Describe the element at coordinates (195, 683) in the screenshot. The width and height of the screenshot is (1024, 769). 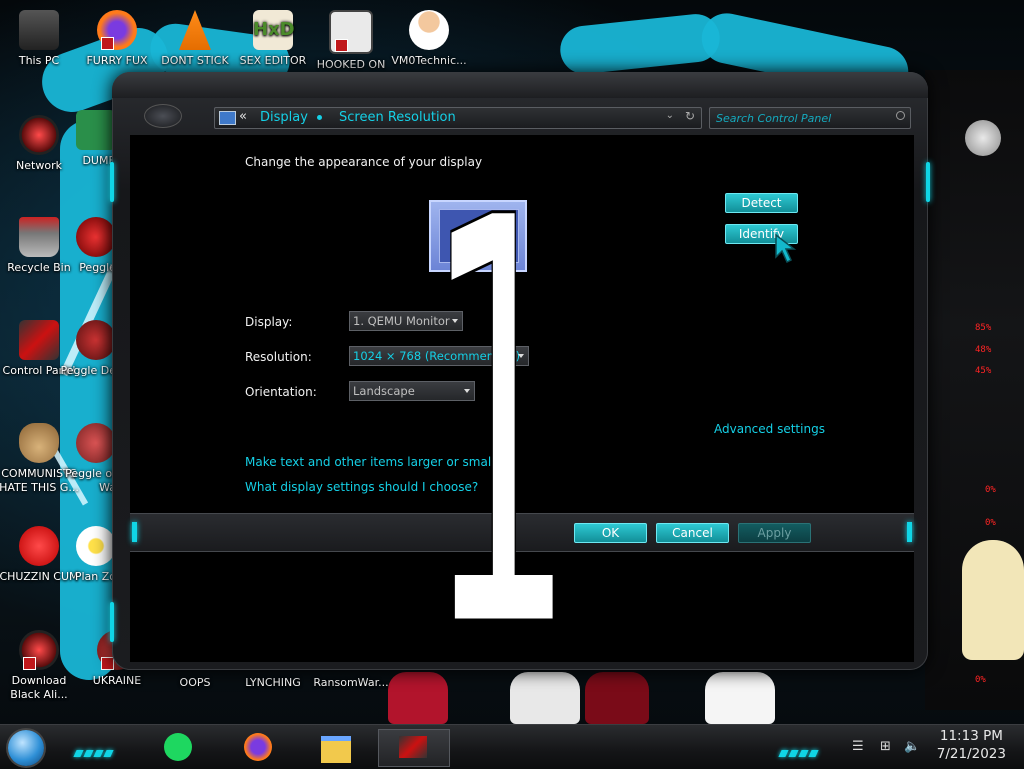
I see `desktop-icon-oops: OOPS` at that location.